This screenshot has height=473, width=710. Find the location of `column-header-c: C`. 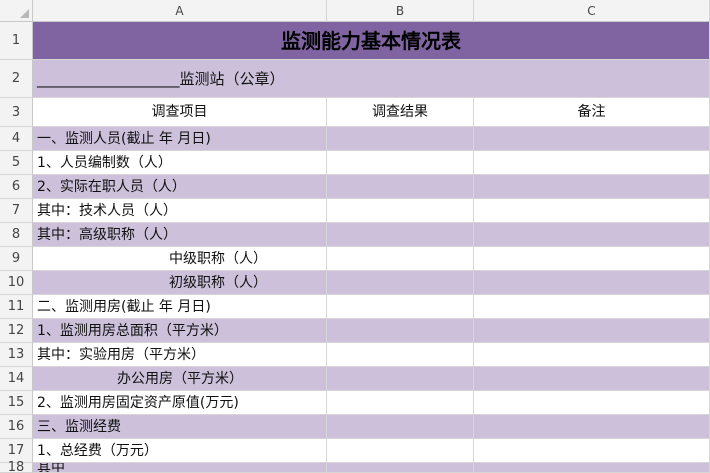

column-header-c: C is located at coordinates (592, 11).